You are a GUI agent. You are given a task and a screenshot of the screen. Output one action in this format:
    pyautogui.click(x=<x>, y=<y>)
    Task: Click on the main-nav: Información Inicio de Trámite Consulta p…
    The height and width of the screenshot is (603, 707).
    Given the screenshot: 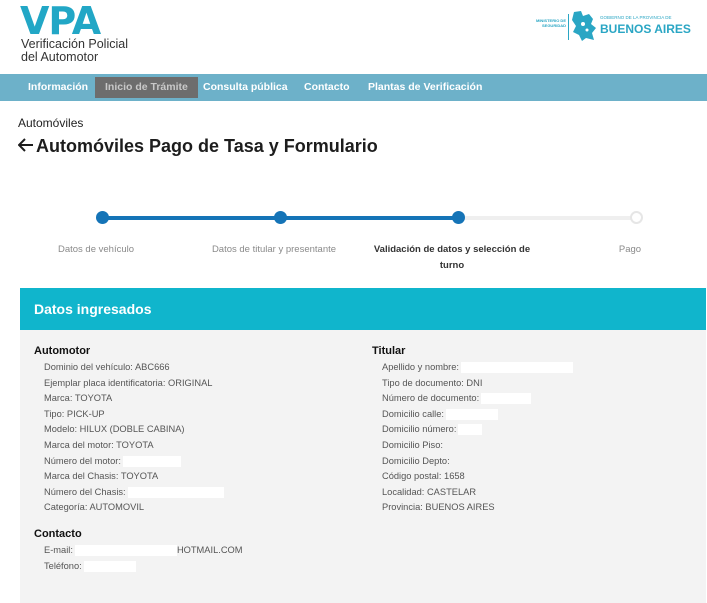 What is the action you would take?
    pyautogui.click(x=353, y=87)
    